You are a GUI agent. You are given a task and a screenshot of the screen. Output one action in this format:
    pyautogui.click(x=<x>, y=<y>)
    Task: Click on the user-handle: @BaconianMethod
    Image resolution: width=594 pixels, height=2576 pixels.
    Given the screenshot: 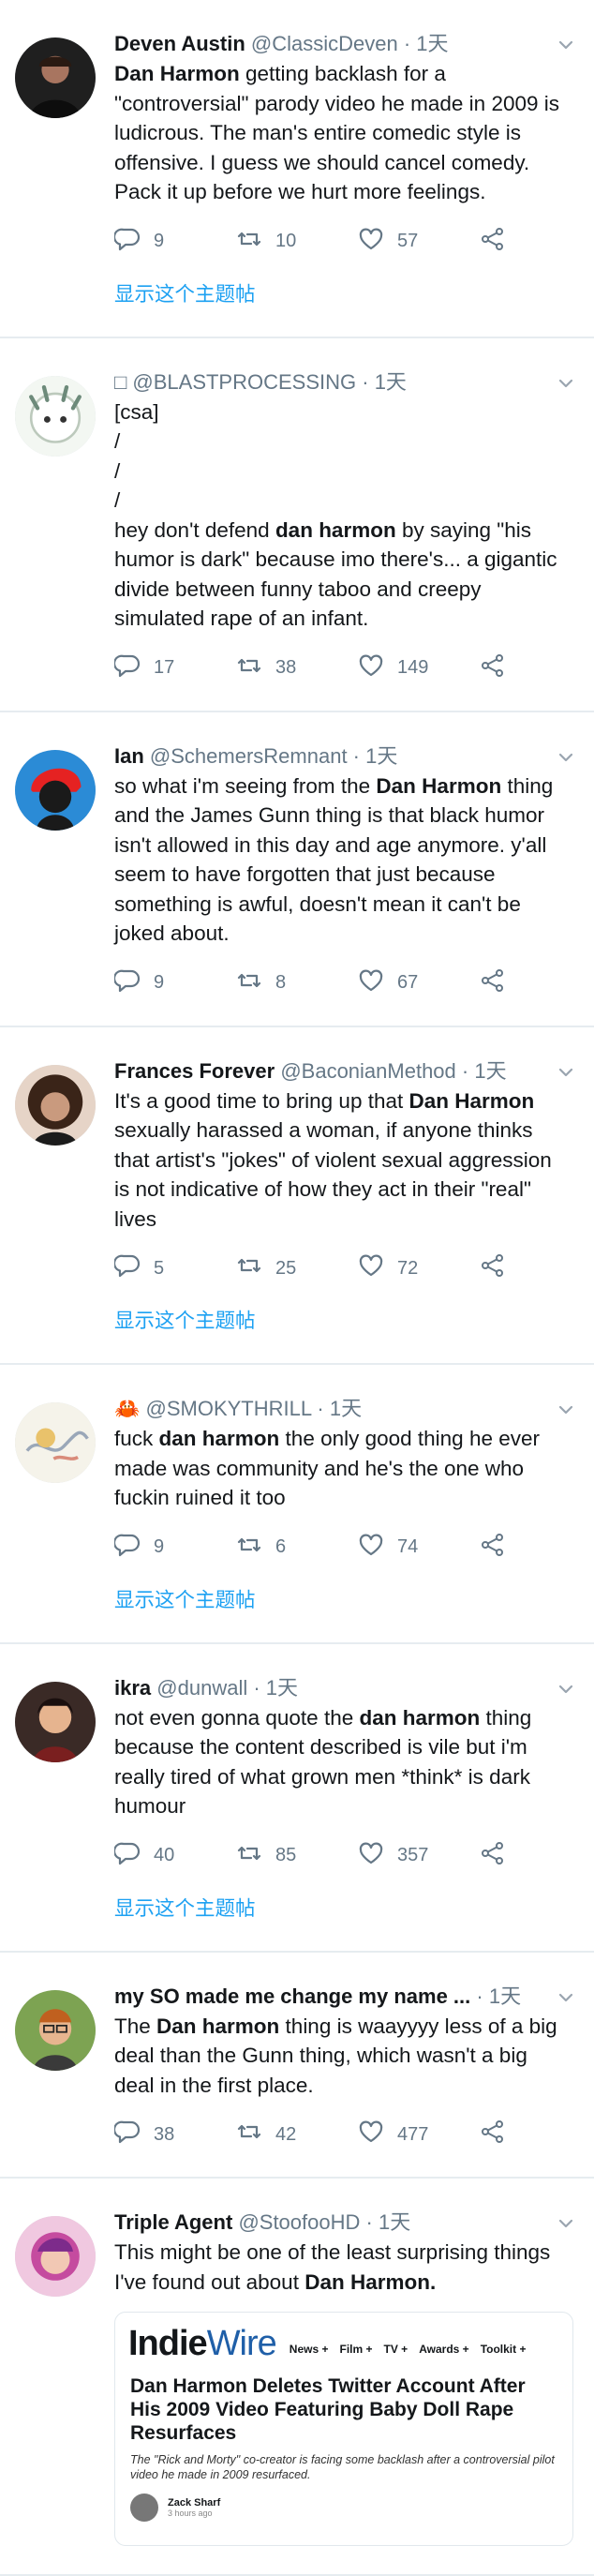 What is the action you would take?
    pyautogui.click(x=367, y=1071)
    